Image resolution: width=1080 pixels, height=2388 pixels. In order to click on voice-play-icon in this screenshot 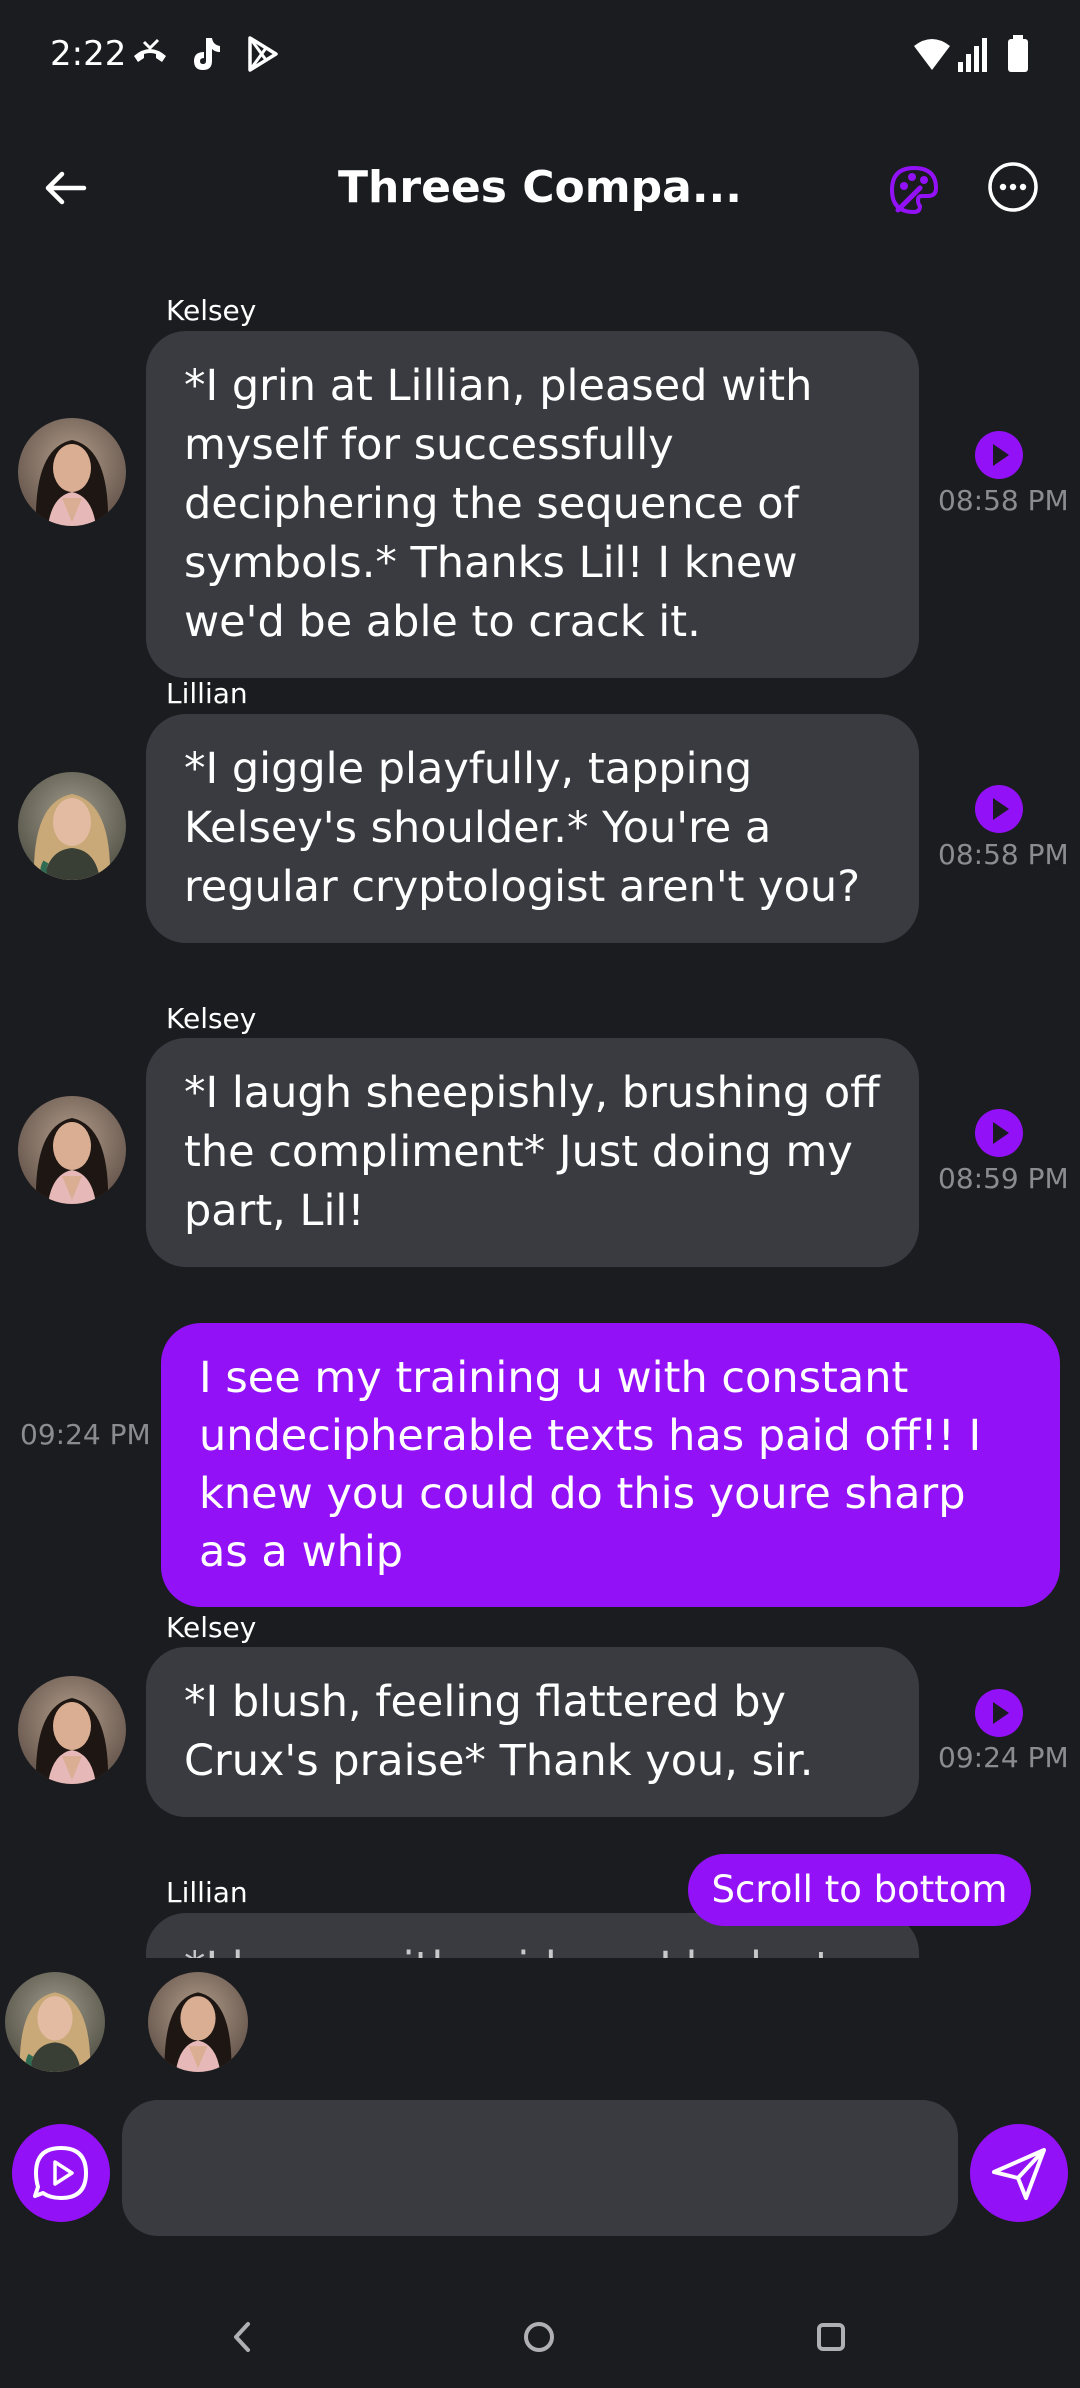, I will do `click(60, 2173)`.